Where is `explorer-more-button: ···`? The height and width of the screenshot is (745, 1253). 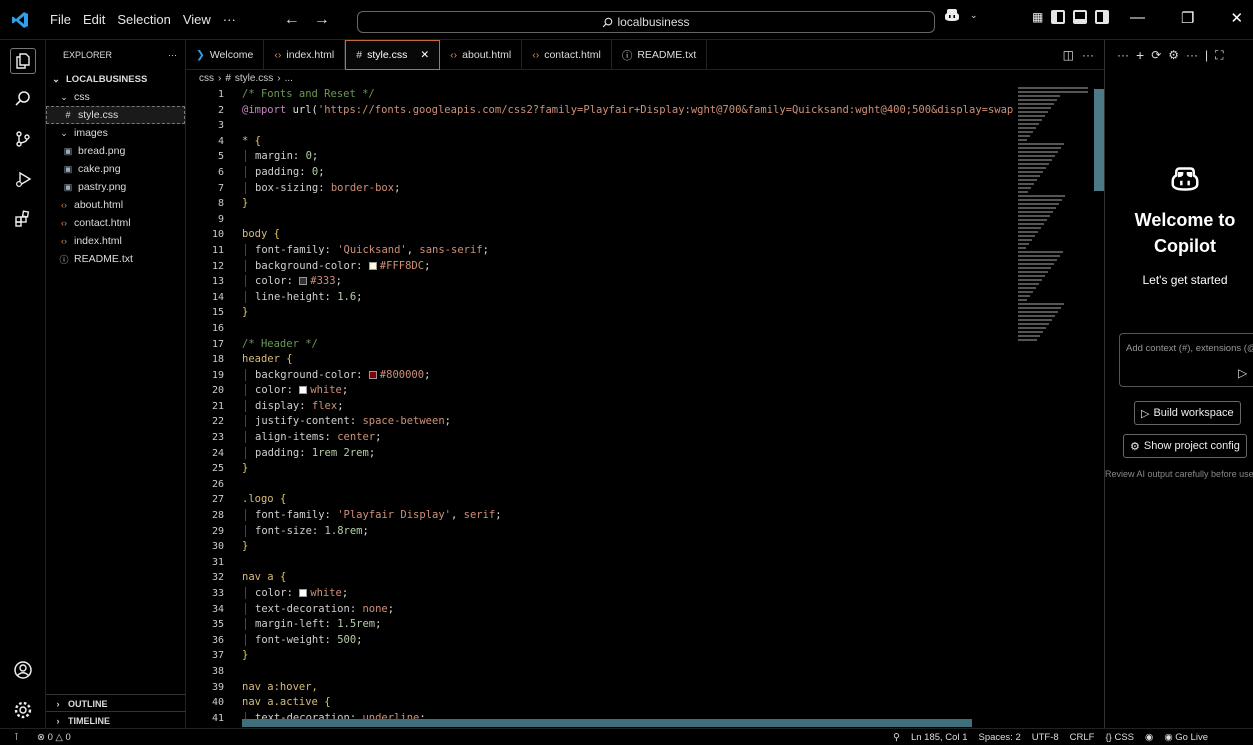
explorer-more-button: ··· is located at coordinates (172, 55).